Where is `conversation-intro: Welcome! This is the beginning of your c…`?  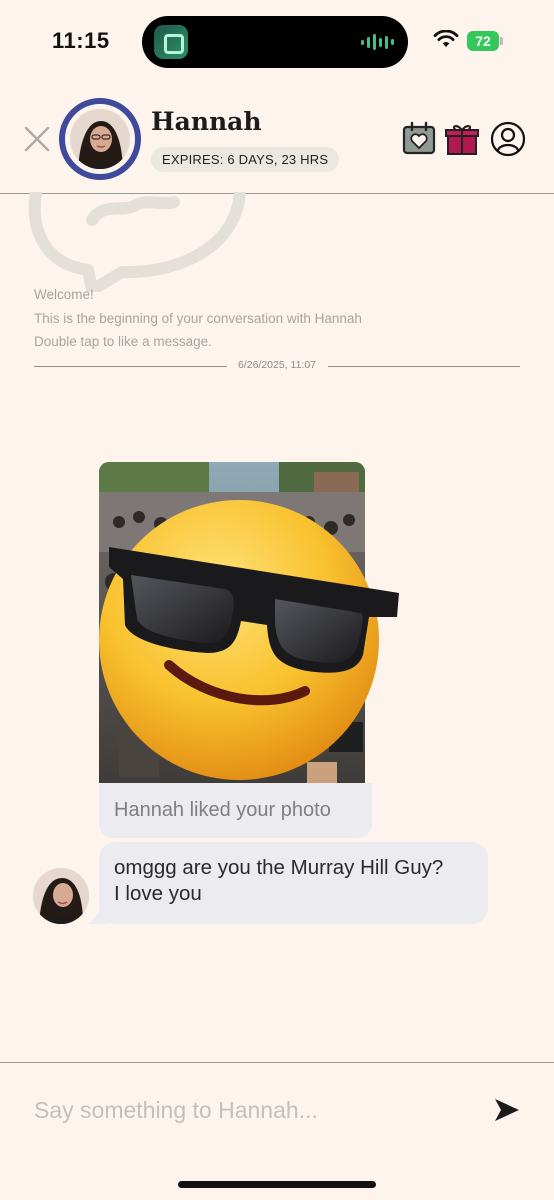
conversation-intro: Welcome! This is the beginning of your c… is located at coordinates (198, 318).